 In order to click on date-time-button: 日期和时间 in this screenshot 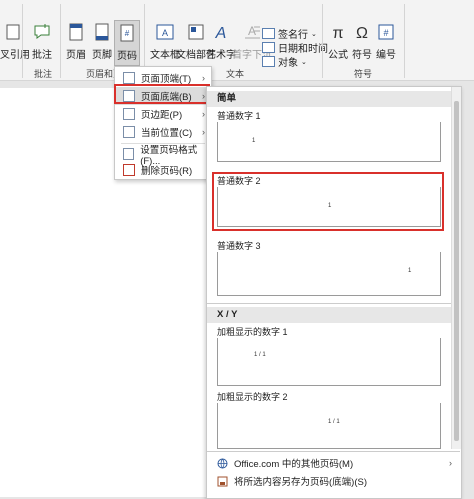, I will do `click(295, 47)`.